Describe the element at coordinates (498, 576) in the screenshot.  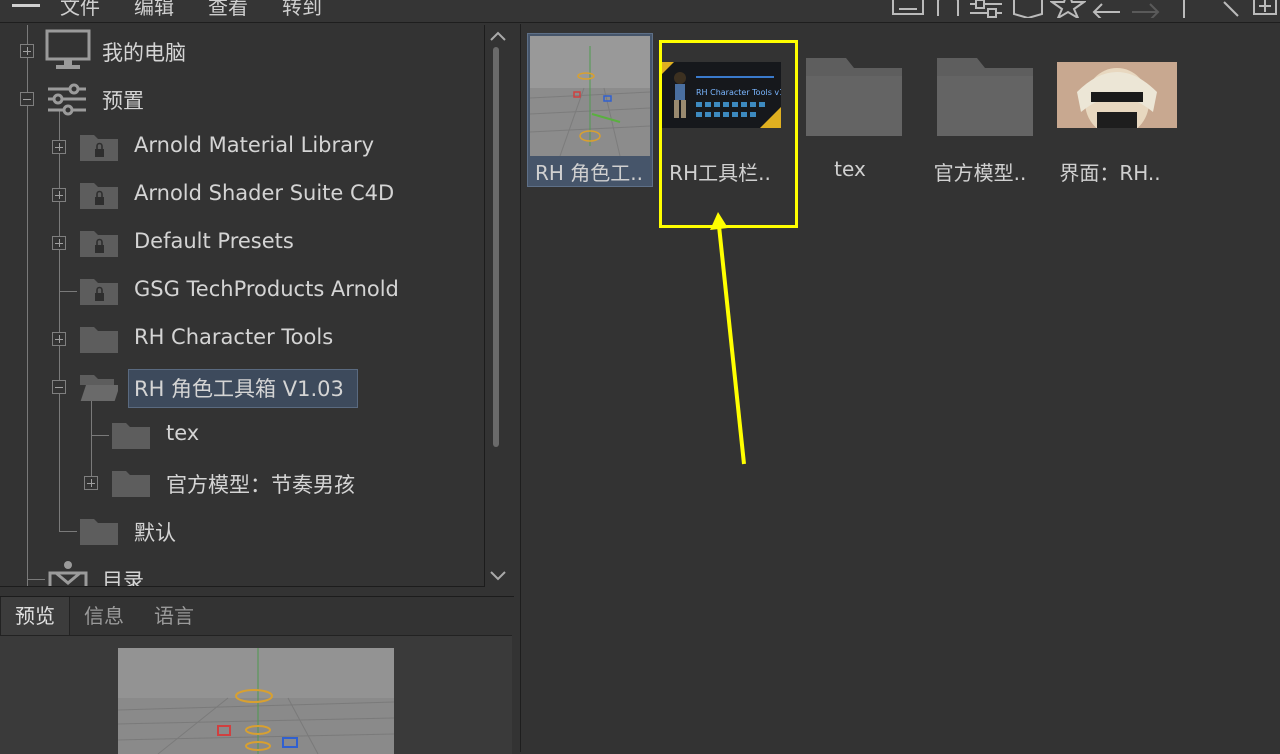
I see `scroll-down-icon` at that location.